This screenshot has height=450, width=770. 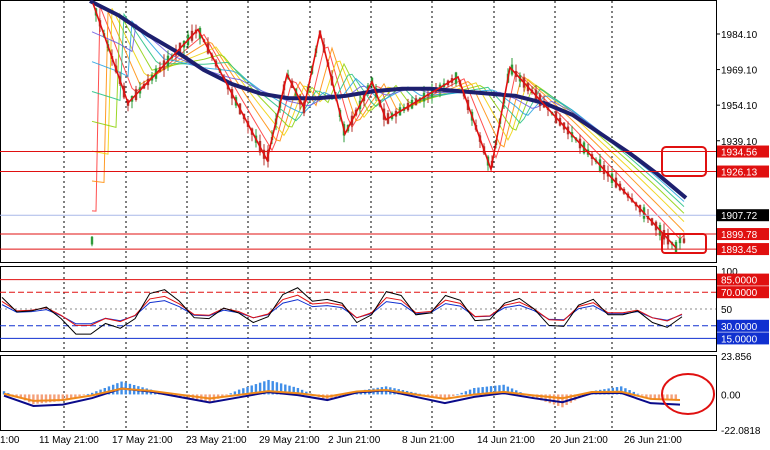 What do you see at coordinates (739, 327) in the screenshot?
I see `rsi-tick-label: 30.0000` at bounding box center [739, 327].